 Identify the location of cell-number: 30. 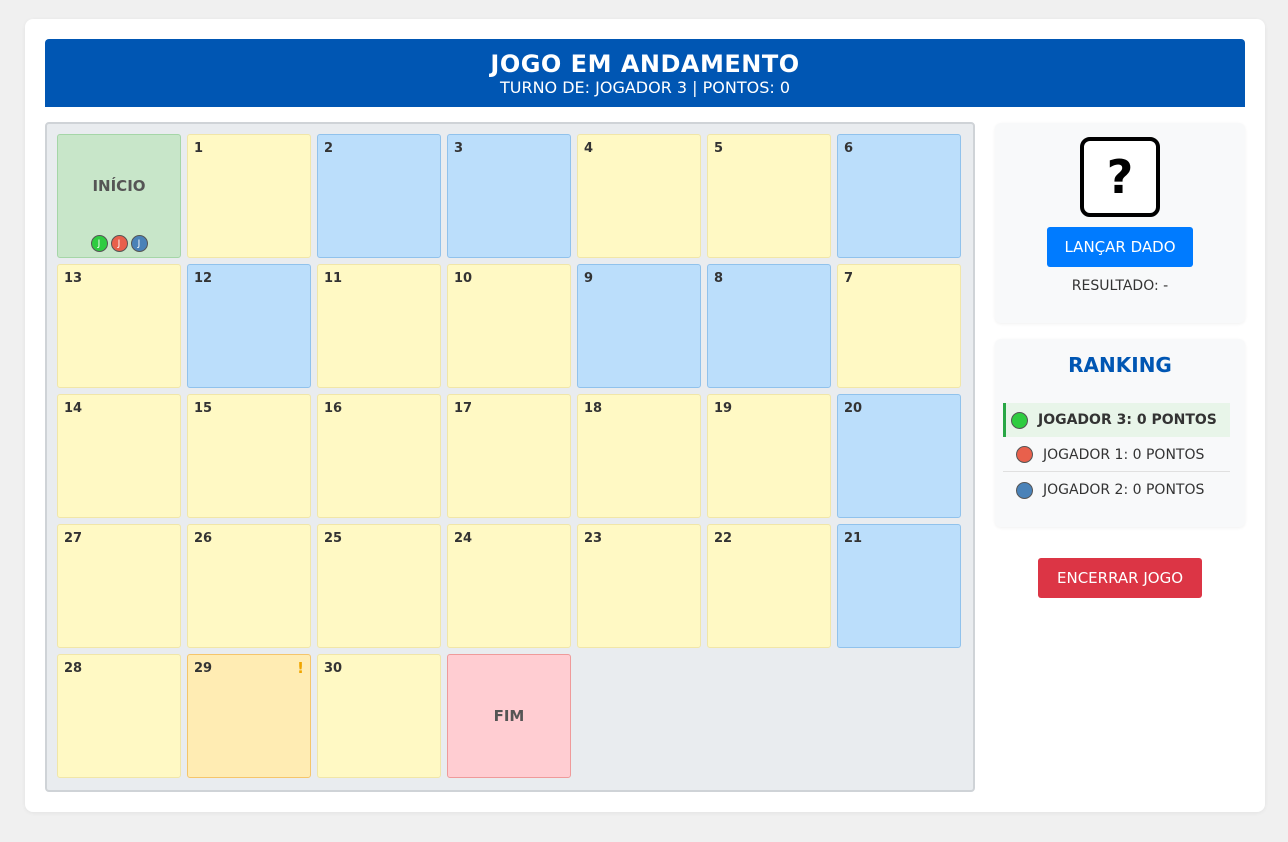
(333, 668).